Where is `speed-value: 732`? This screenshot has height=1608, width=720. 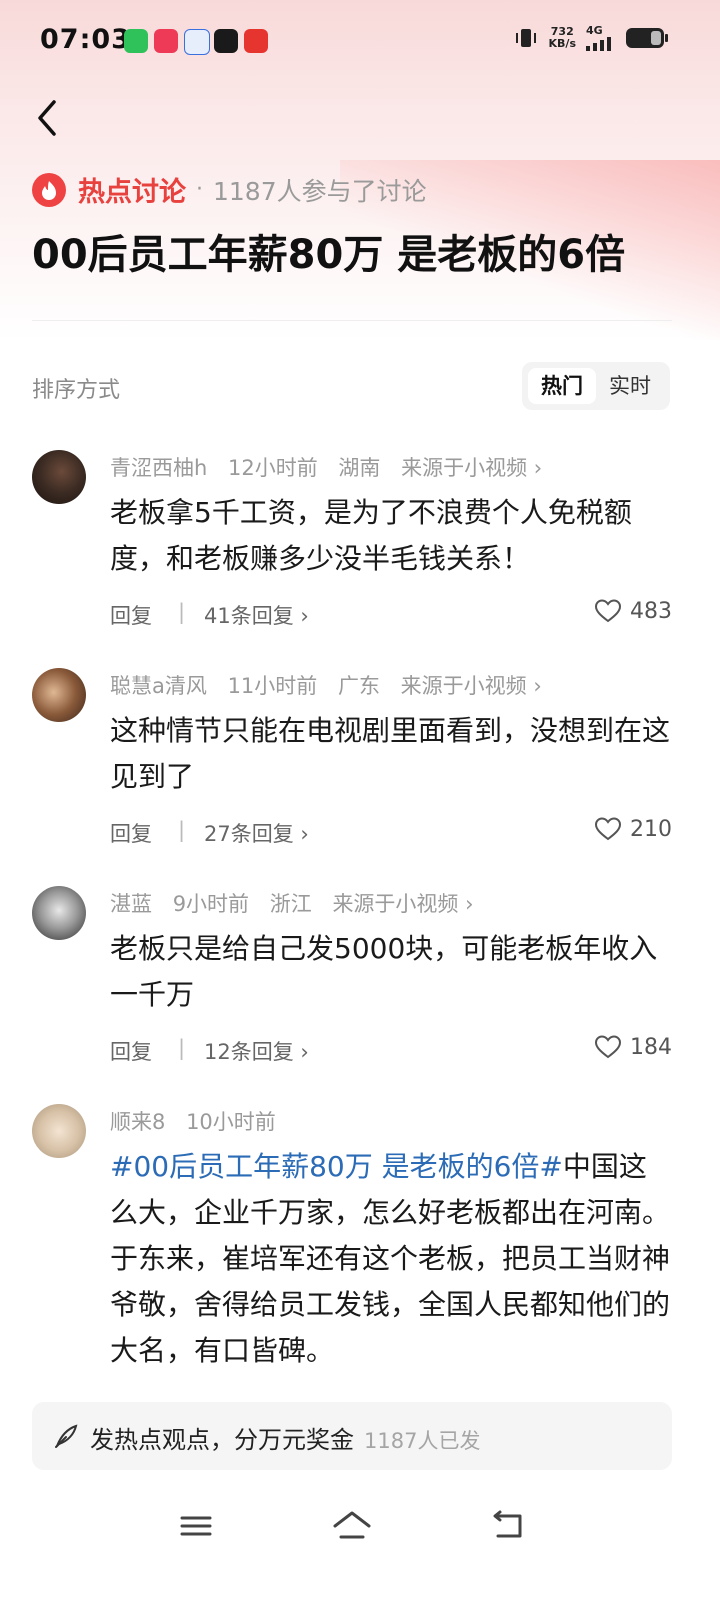 speed-value: 732 is located at coordinates (562, 31).